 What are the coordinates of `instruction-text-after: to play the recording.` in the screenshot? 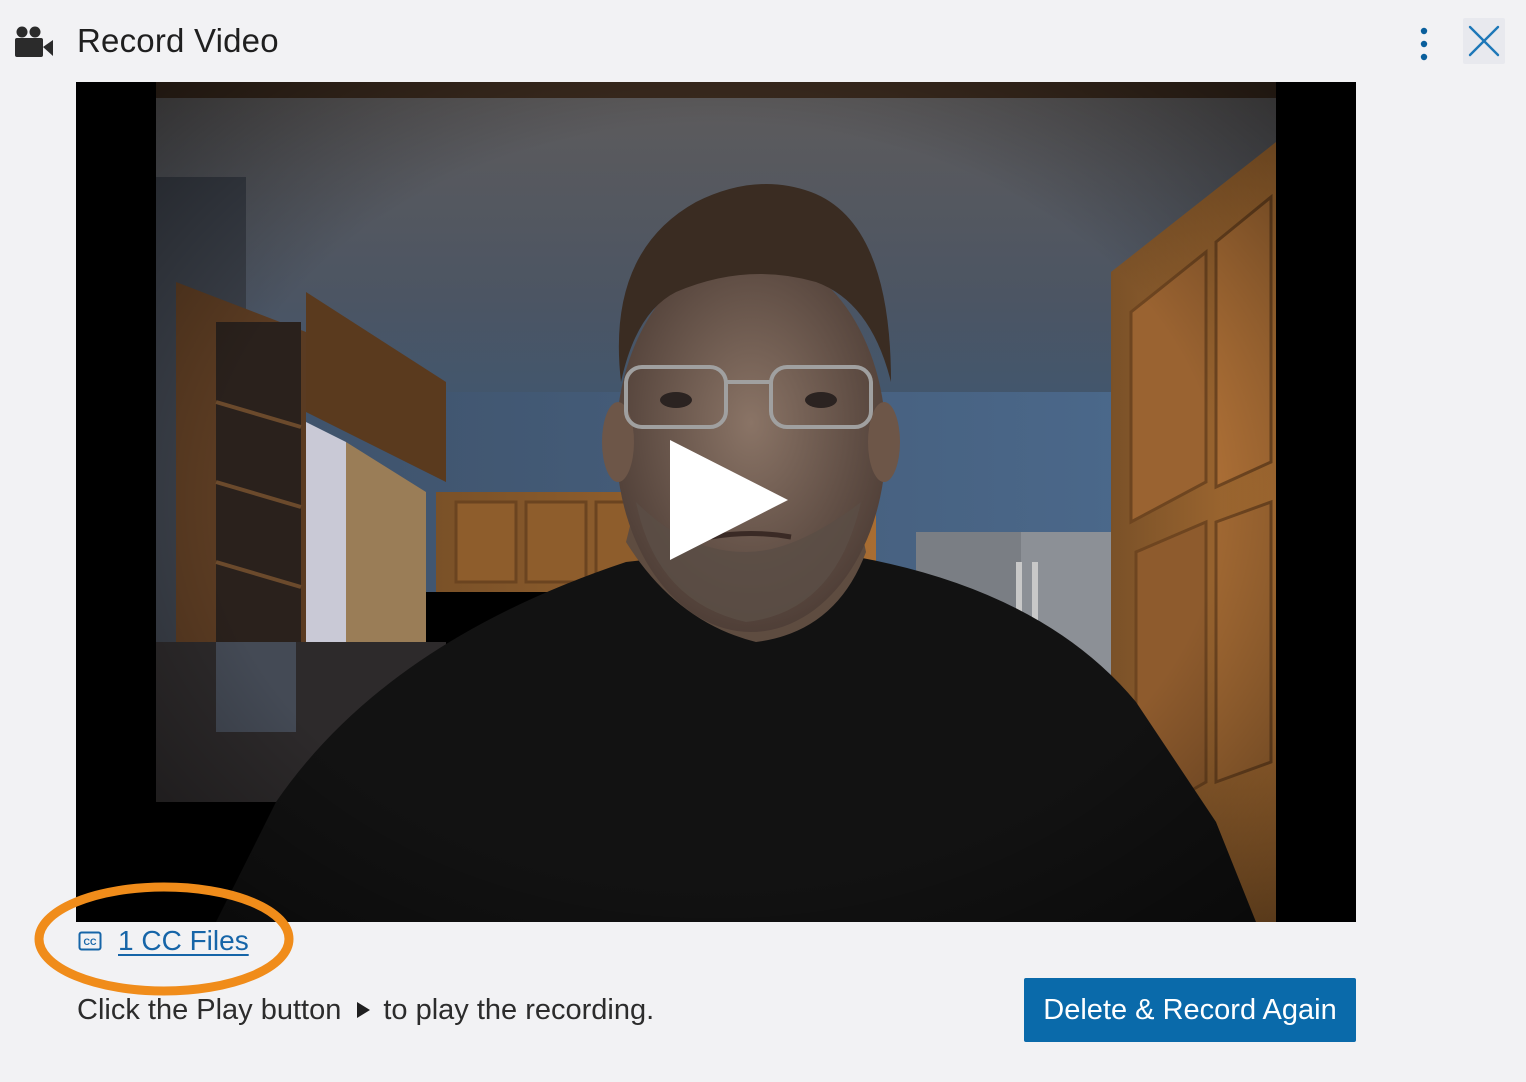 It's located at (519, 1010).